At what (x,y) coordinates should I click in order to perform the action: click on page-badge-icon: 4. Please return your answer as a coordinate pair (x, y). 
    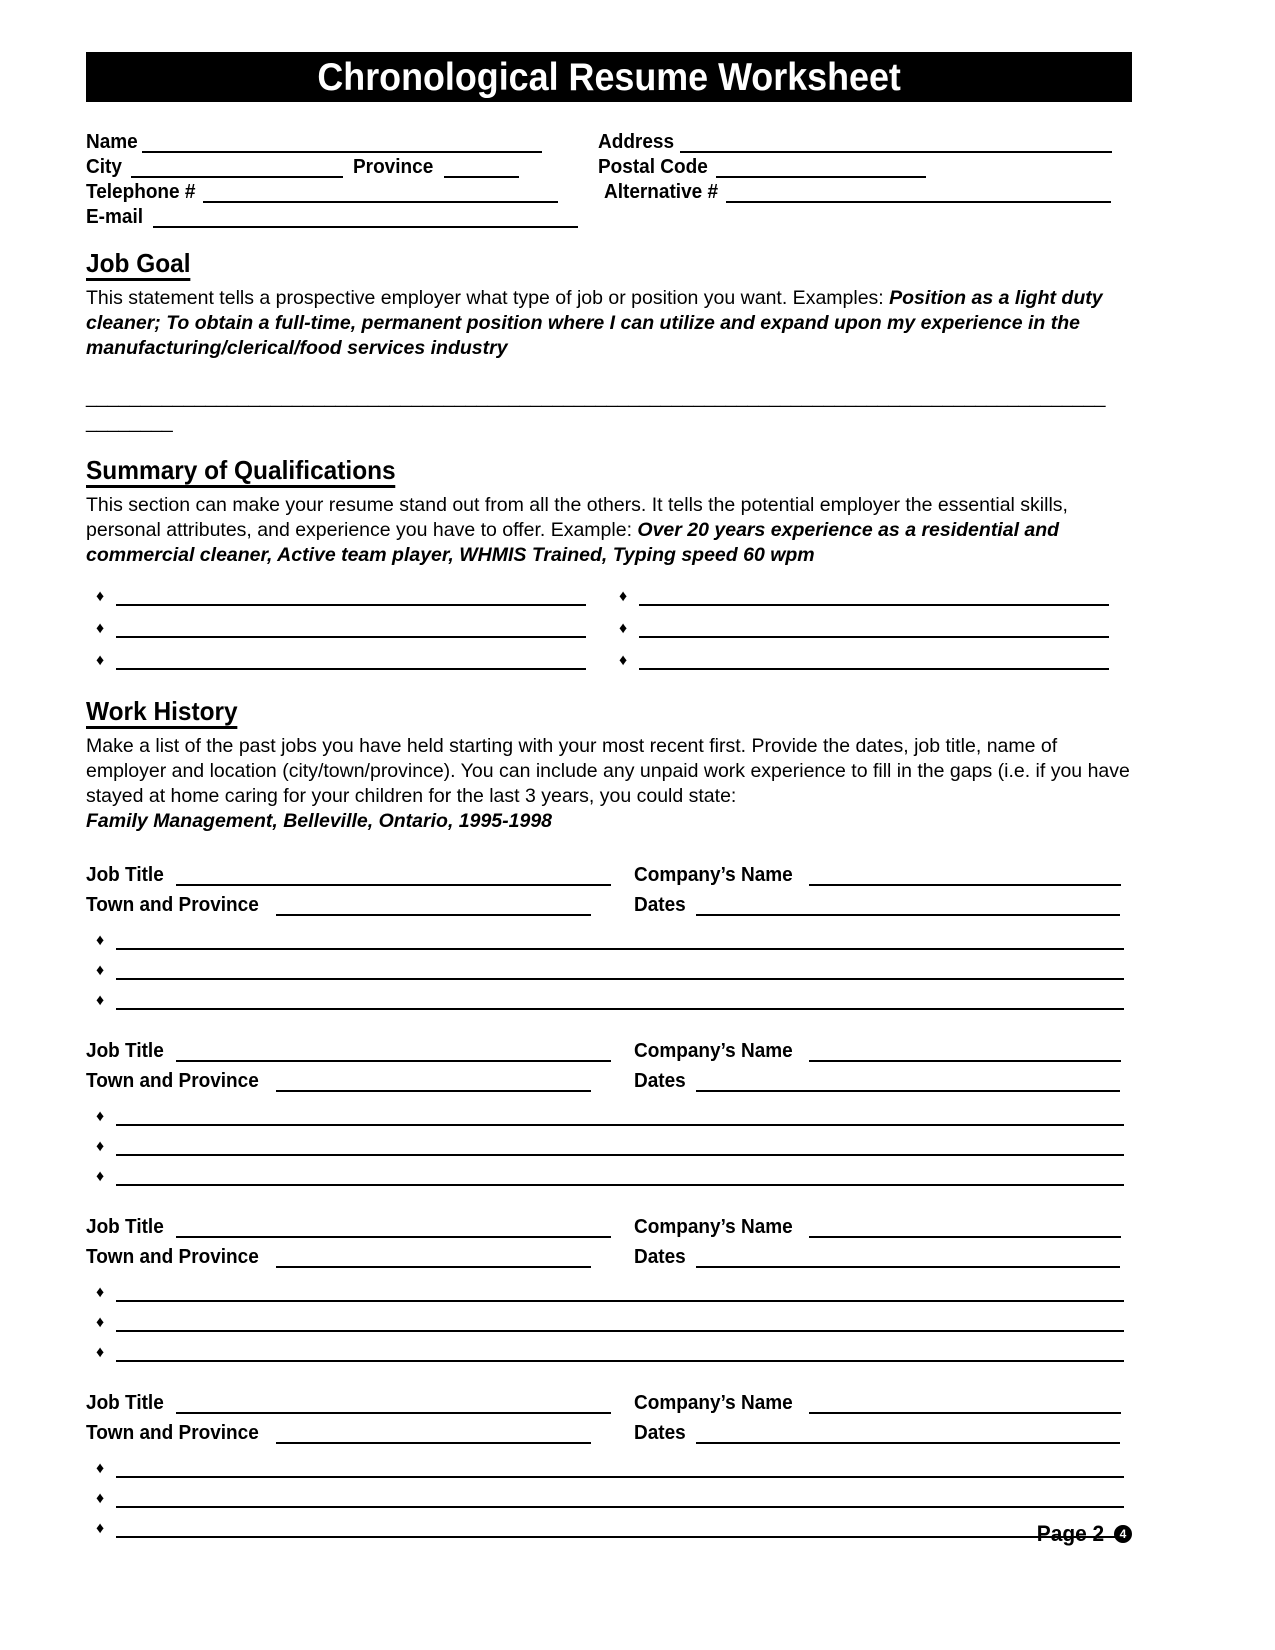
    Looking at the image, I should click on (1123, 1534).